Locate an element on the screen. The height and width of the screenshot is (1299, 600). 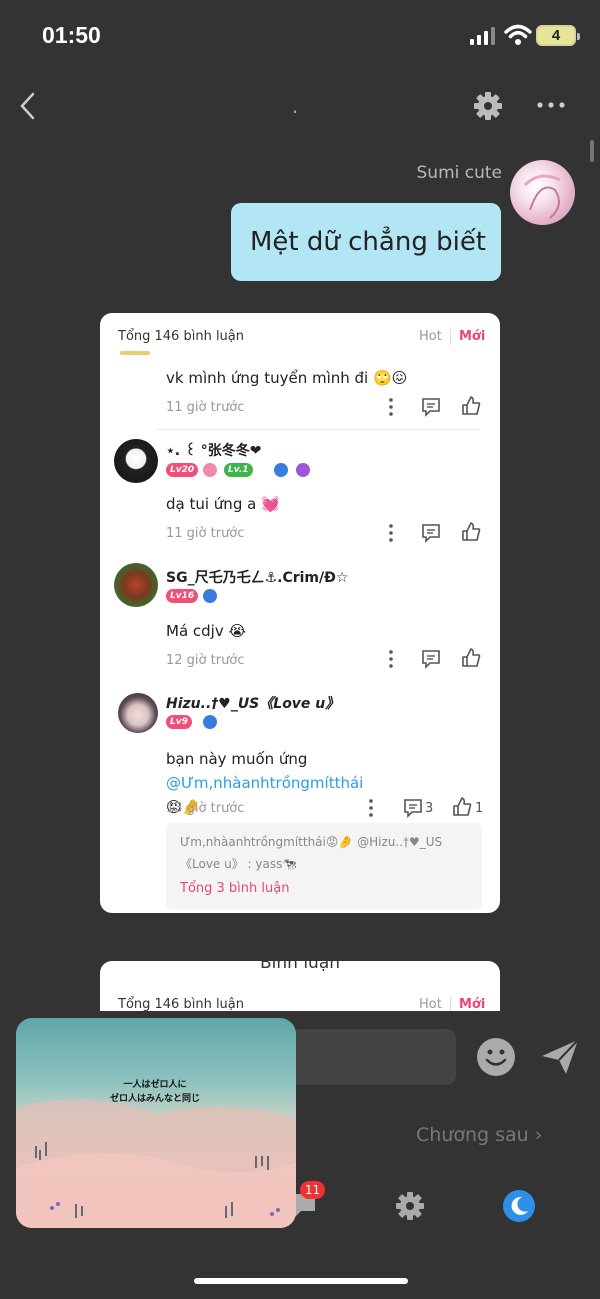
battery-indicator: 4 is located at coordinates (558, 35).